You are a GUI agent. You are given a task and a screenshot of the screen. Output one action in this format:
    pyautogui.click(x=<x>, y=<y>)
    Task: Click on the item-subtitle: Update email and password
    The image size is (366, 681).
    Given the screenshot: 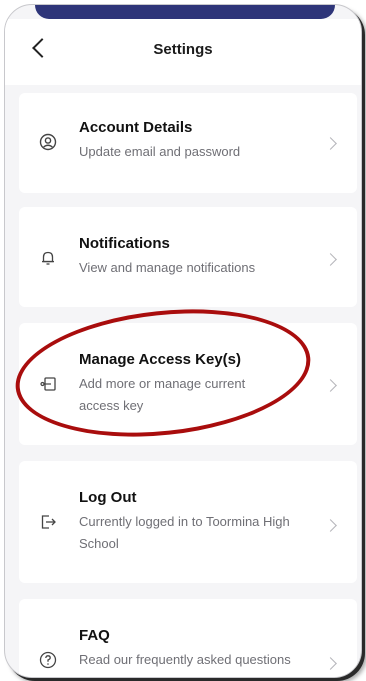 What is the action you would take?
    pyautogui.click(x=160, y=151)
    